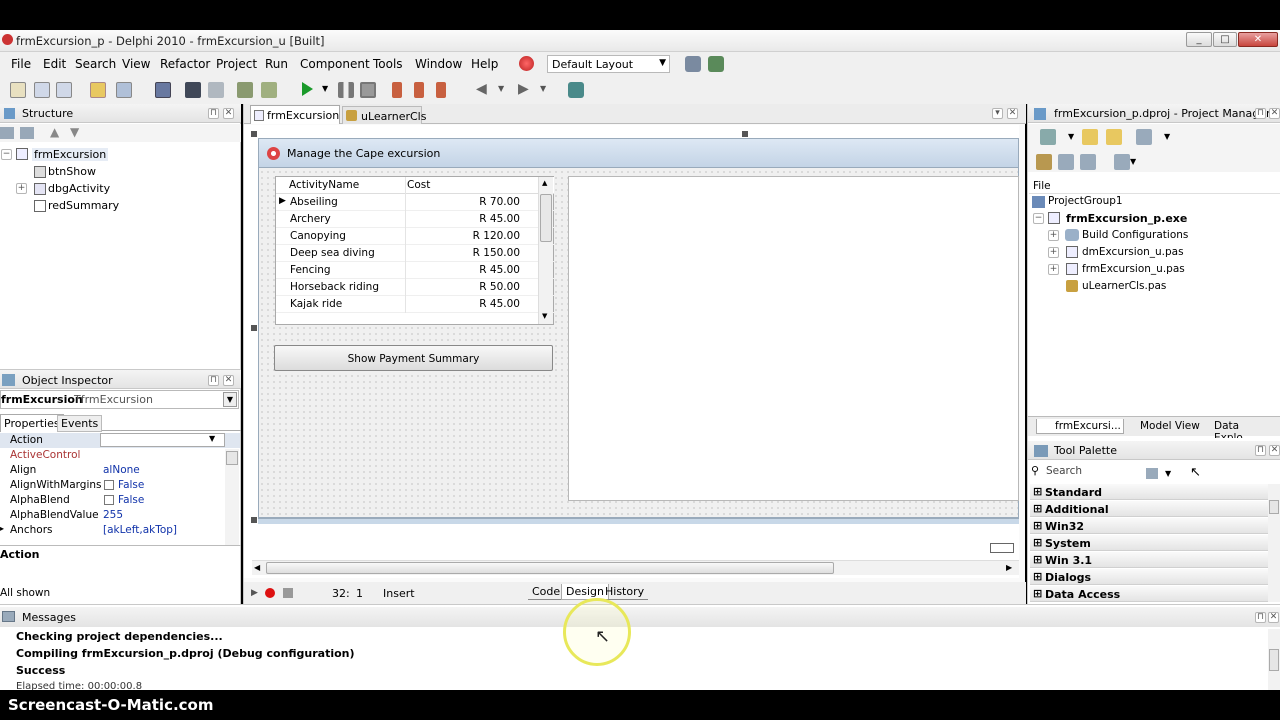  What do you see at coordinates (1149, 594) in the screenshot?
I see `palette-category-data-access: ⊞ Data Access` at bounding box center [1149, 594].